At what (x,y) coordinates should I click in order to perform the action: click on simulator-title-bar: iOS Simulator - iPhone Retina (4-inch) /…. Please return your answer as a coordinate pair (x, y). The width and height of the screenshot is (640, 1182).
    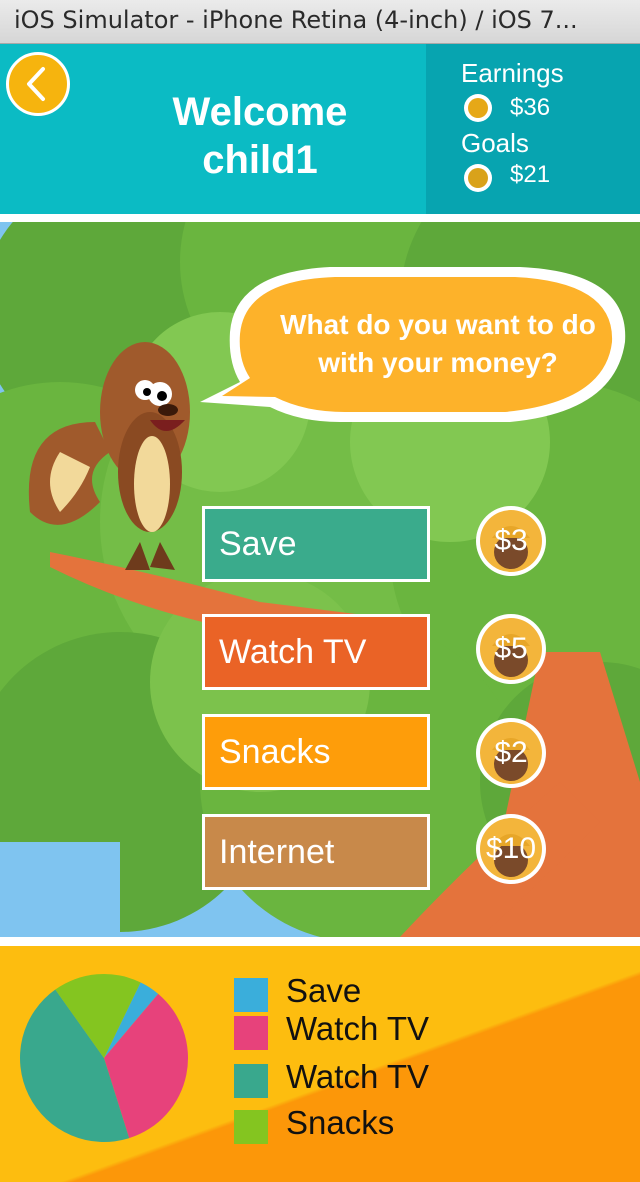
    Looking at the image, I should click on (320, 22).